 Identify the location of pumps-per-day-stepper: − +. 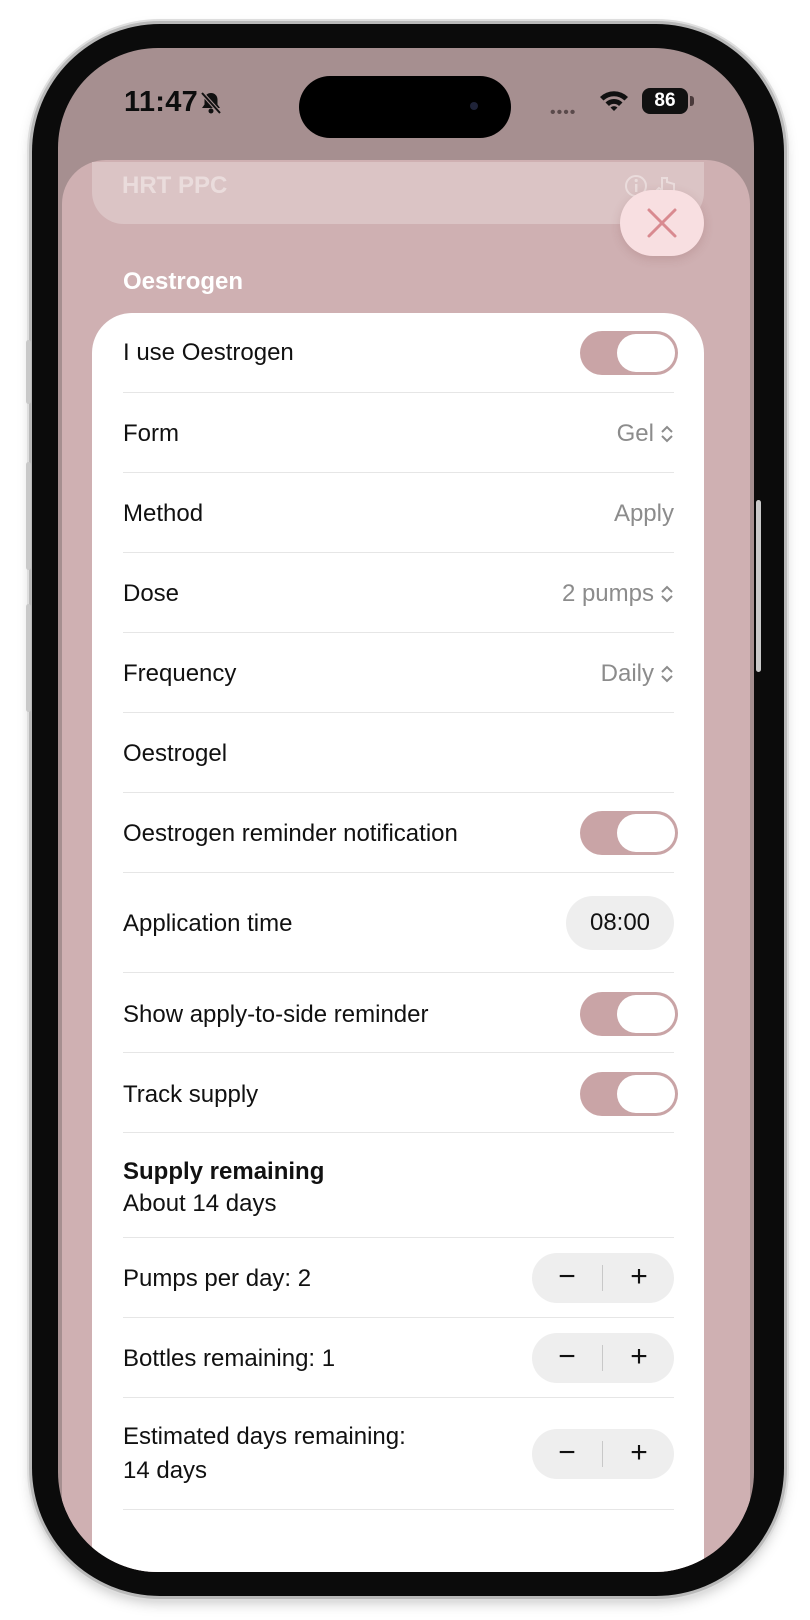
(603, 1278).